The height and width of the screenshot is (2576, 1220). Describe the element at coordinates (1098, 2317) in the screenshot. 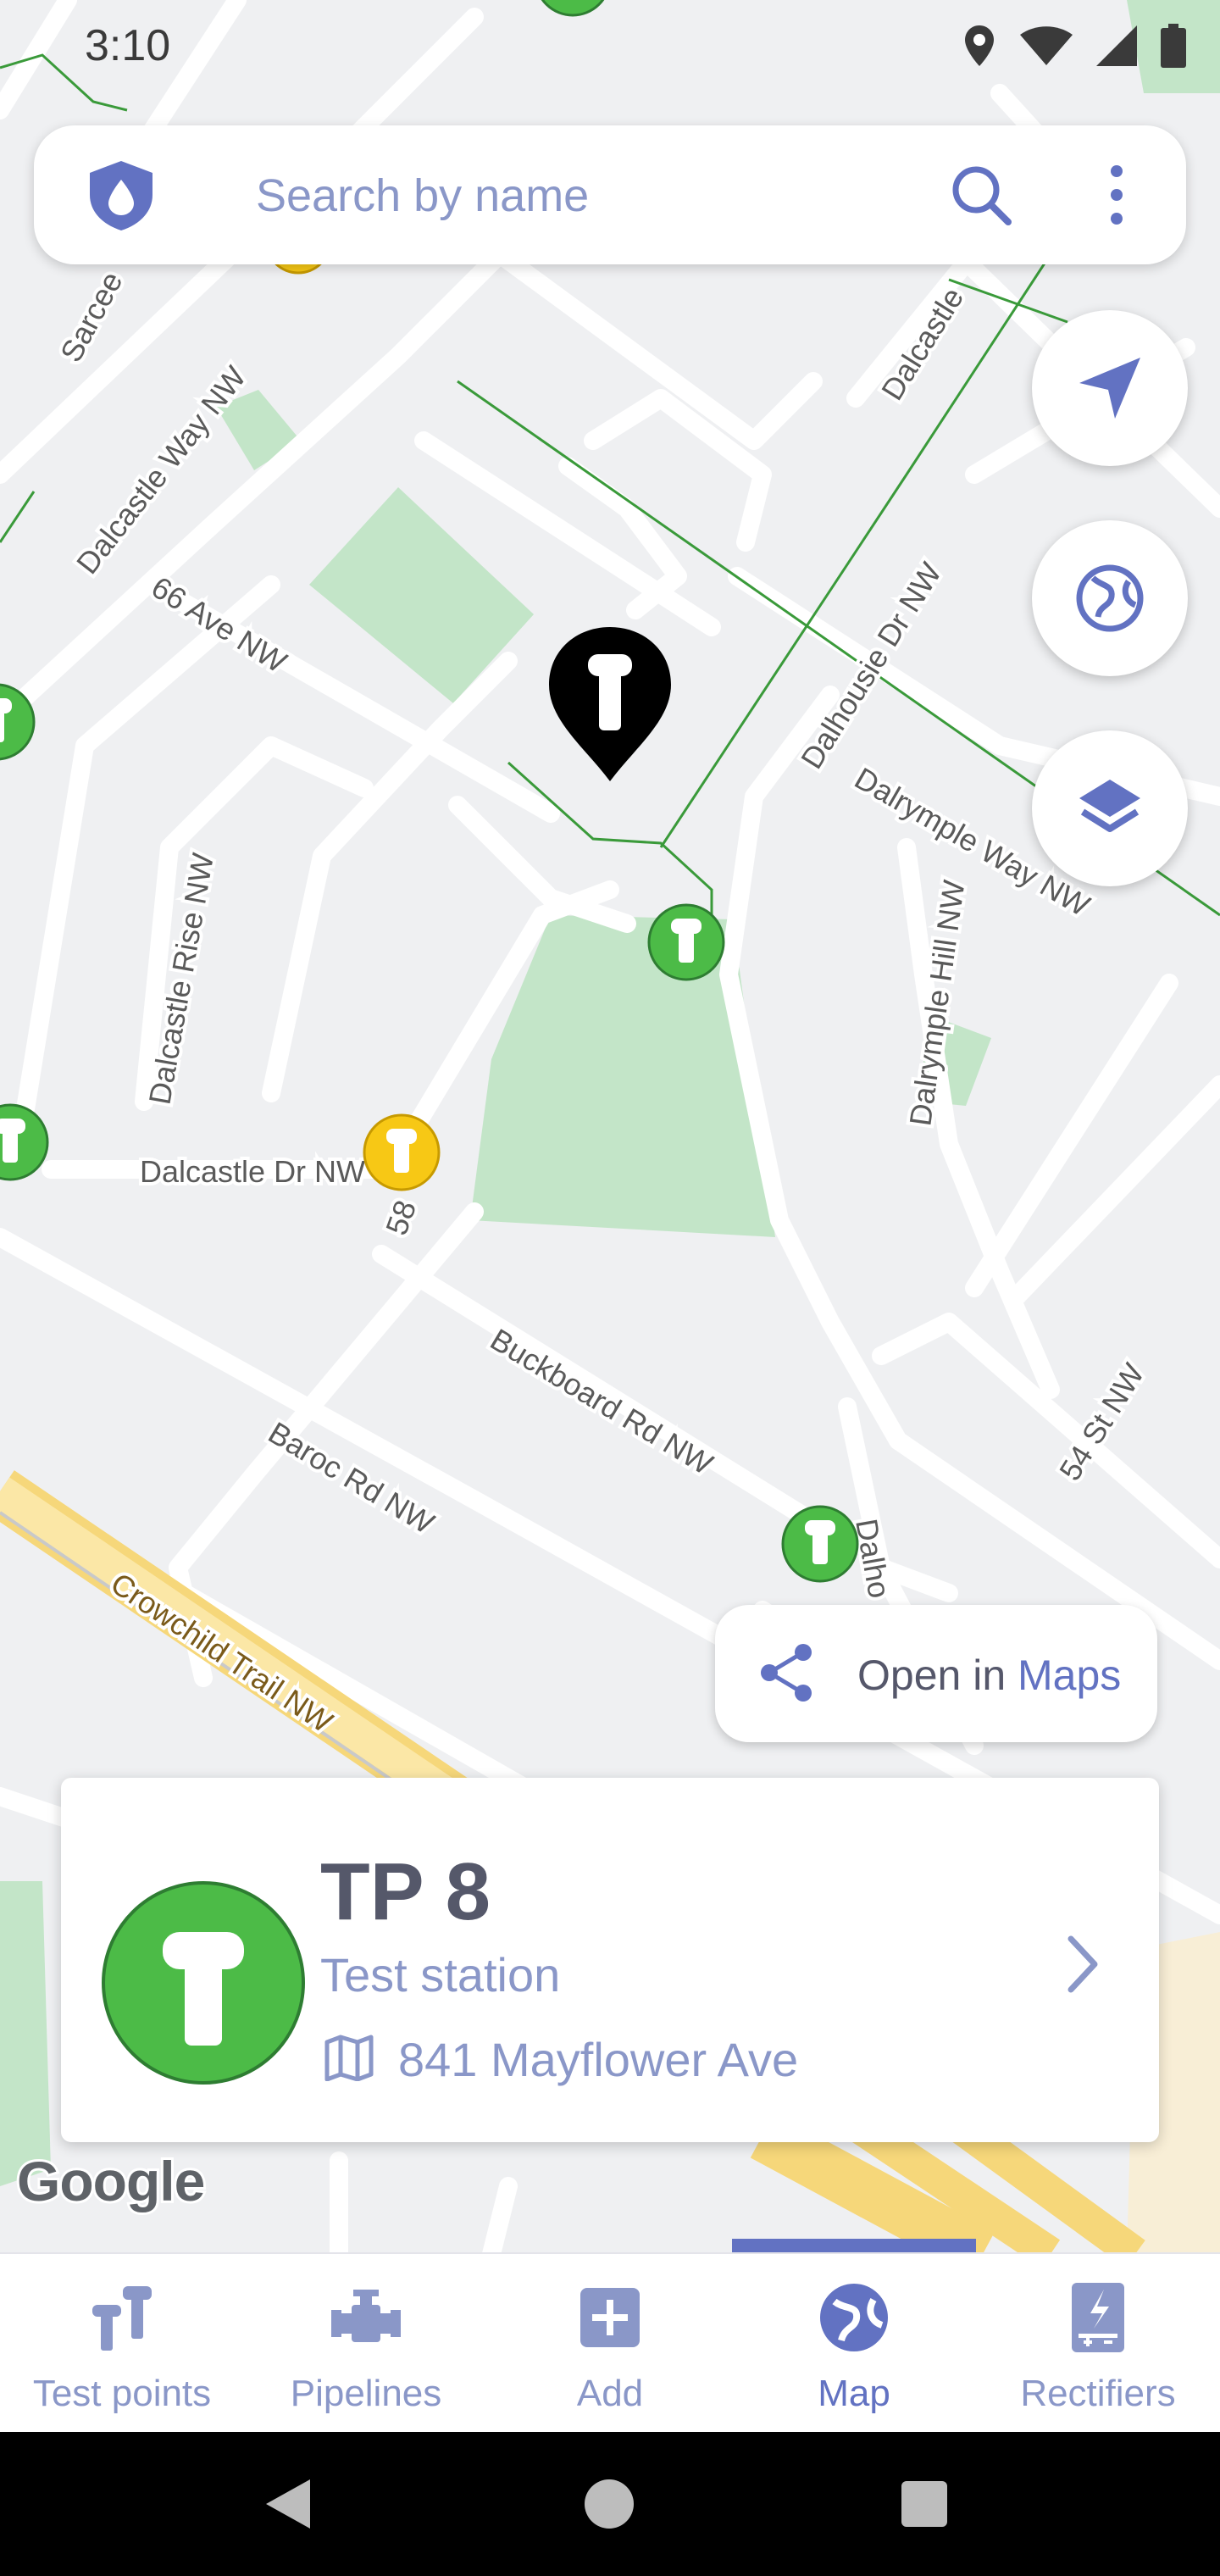

I see `rectifier-icon` at that location.